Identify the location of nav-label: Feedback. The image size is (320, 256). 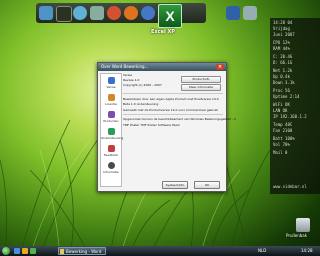
(111, 155).